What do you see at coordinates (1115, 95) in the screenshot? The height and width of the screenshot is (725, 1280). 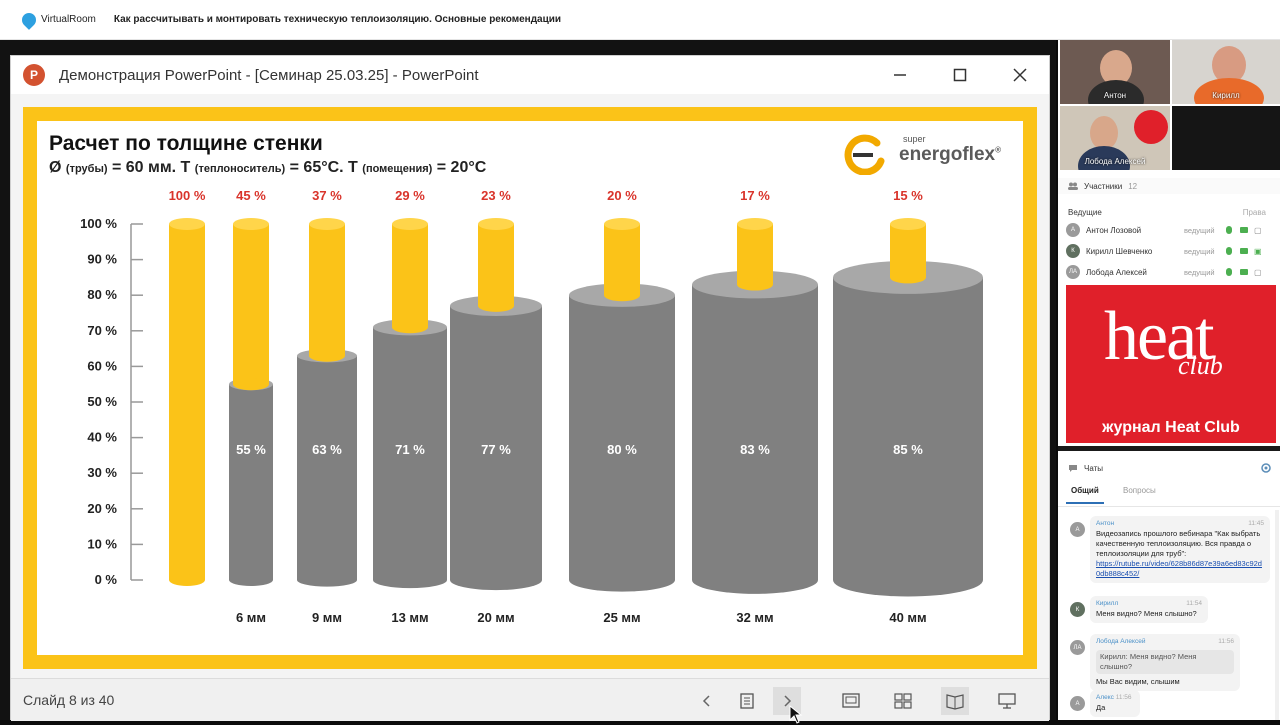 I see `video-name: Антон` at bounding box center [1115, 95].